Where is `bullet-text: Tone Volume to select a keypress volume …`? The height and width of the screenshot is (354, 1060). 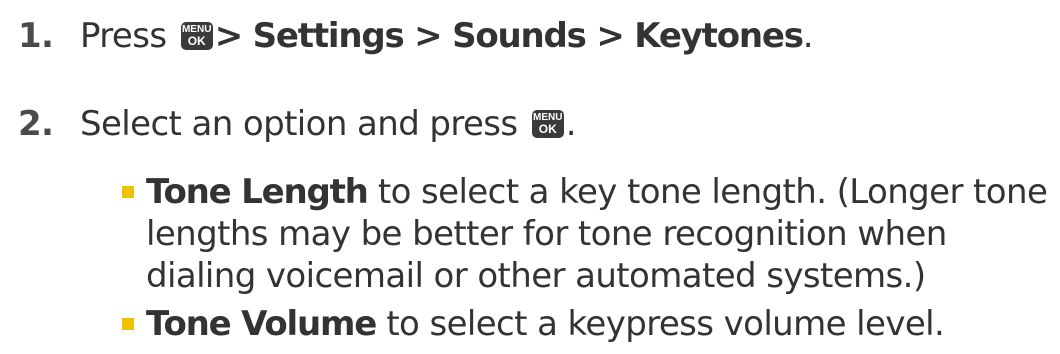
bullet-text: Tone Volume to select a keypress volume … is located at coordinates (545, 324).